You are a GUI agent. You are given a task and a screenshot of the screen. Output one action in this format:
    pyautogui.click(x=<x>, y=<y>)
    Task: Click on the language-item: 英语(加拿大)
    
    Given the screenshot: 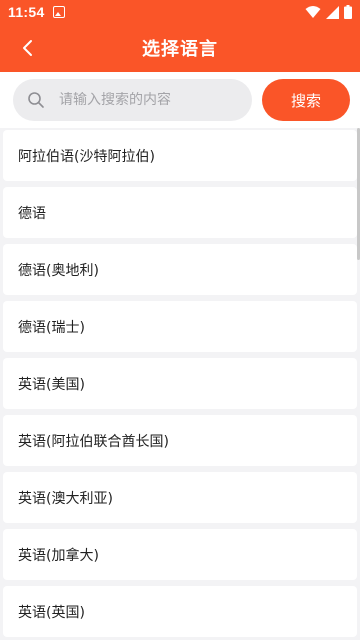 What is the action you would take?
    pyautogui.click(x=180, y=554)
    